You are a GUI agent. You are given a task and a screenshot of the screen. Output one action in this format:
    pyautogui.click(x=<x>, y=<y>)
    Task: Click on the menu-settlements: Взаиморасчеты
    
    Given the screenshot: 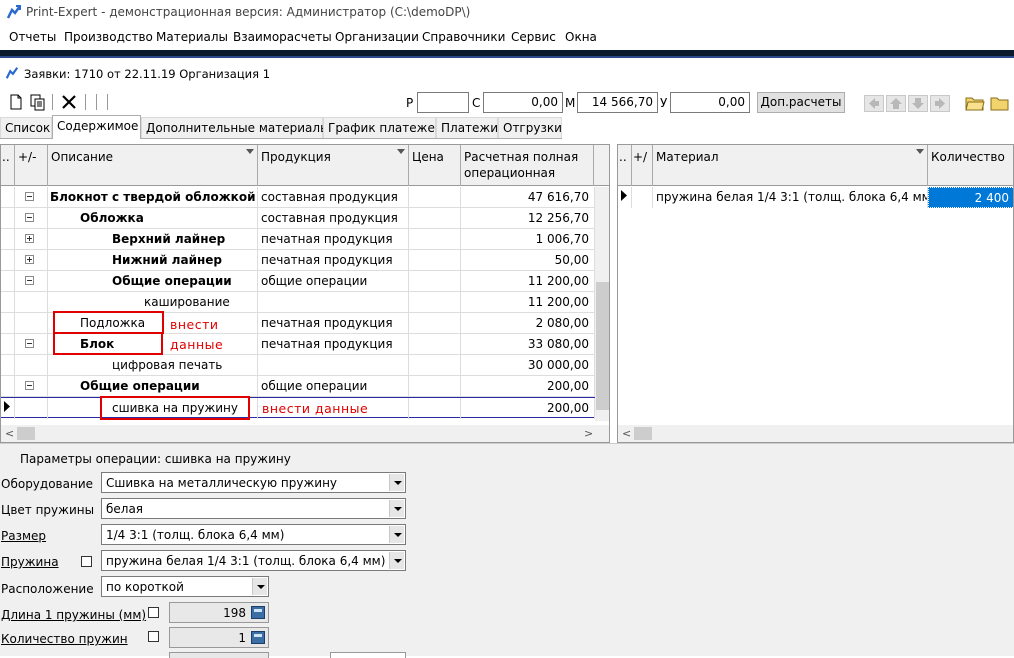 What is the action you would take?
    pyautogui.click(x=282, y=37)
    